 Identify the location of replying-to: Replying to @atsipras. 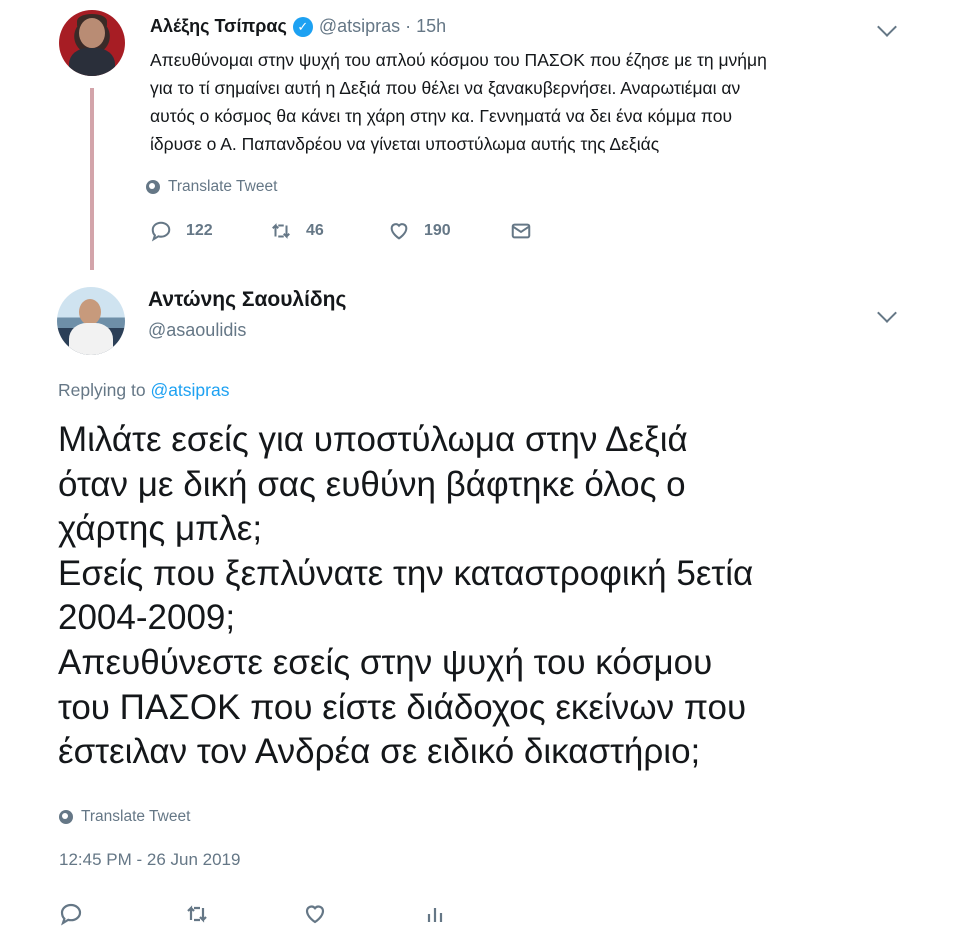
(143, 390).